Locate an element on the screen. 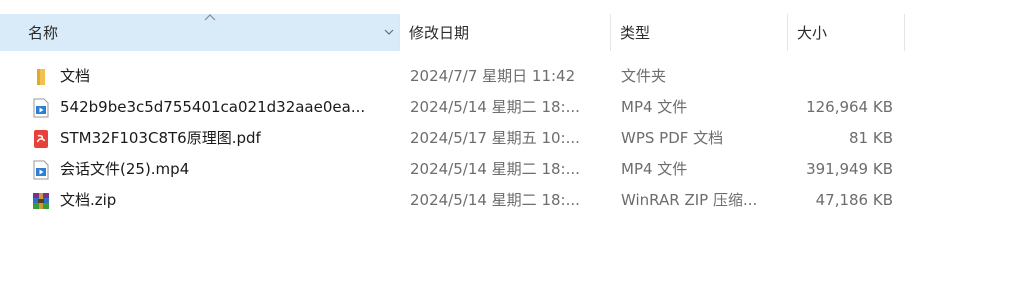 Image resolution: width=1024 pixels, height=284 pixels. column-header-bar: 名称 修改日期 类型 大小 is located at coordinates (512, 32).